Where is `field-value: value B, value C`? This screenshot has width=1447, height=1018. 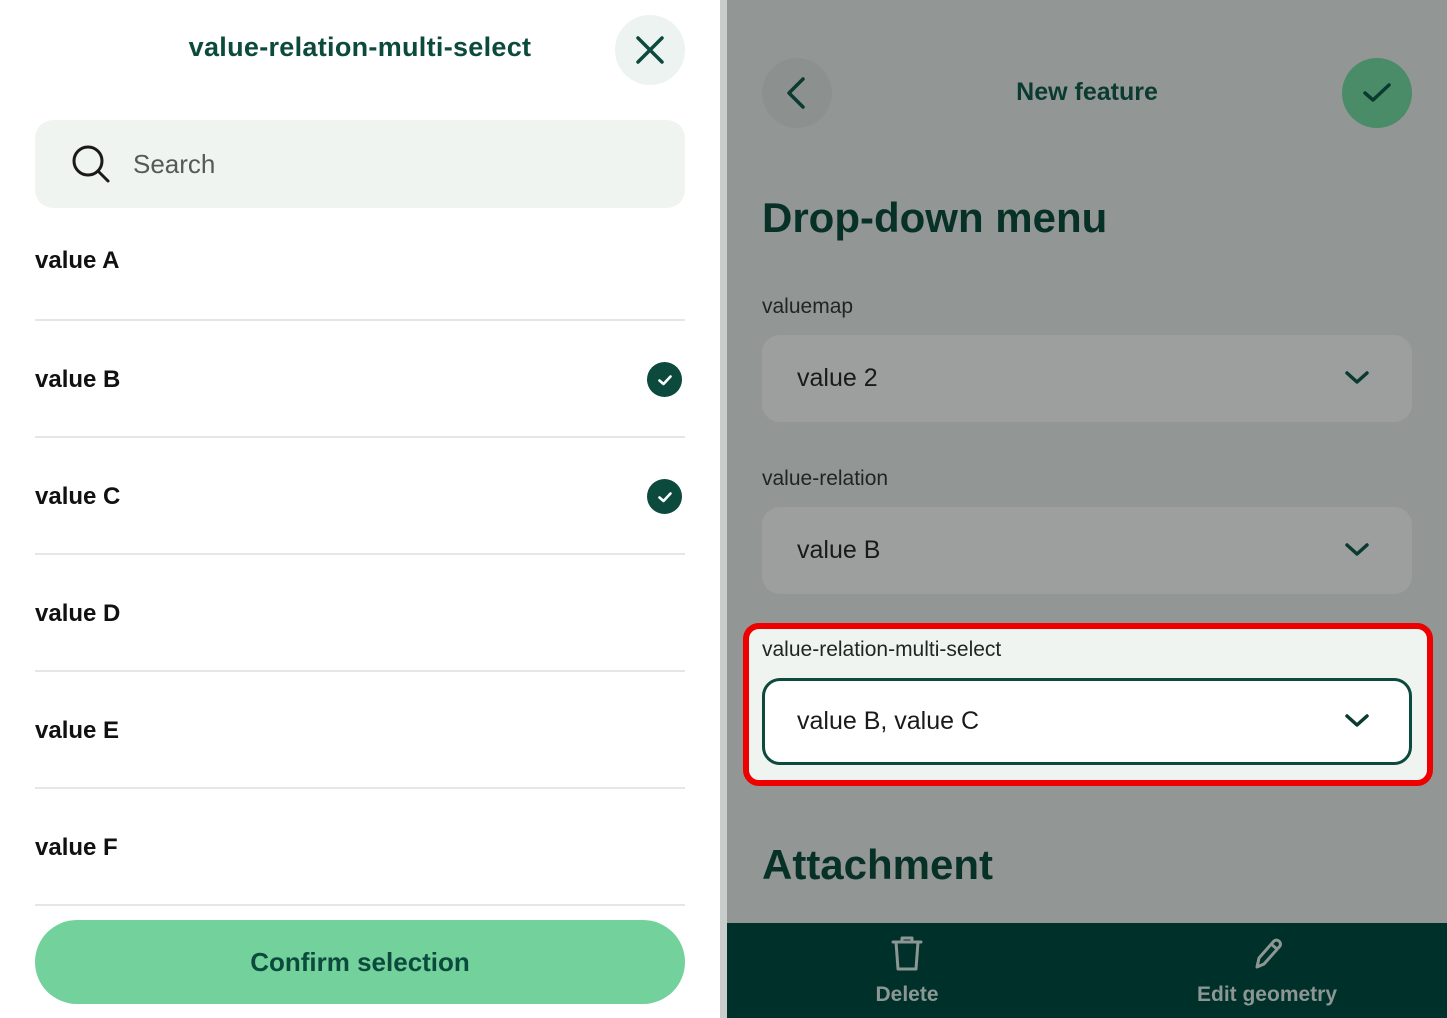
field-value: value B, value C is located at coordinates (888, 721).